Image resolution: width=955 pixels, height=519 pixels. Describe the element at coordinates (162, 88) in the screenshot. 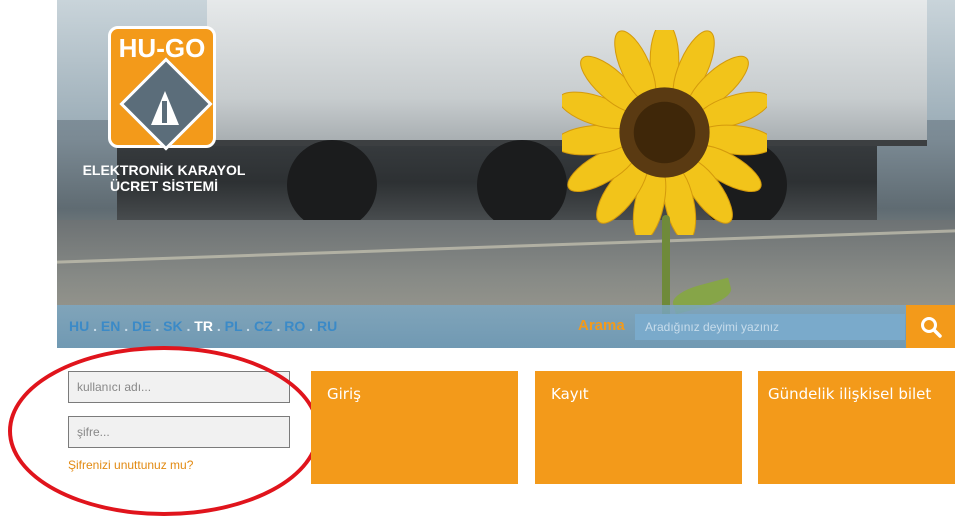

I see `hugo-logo: HU-GO` at that location.